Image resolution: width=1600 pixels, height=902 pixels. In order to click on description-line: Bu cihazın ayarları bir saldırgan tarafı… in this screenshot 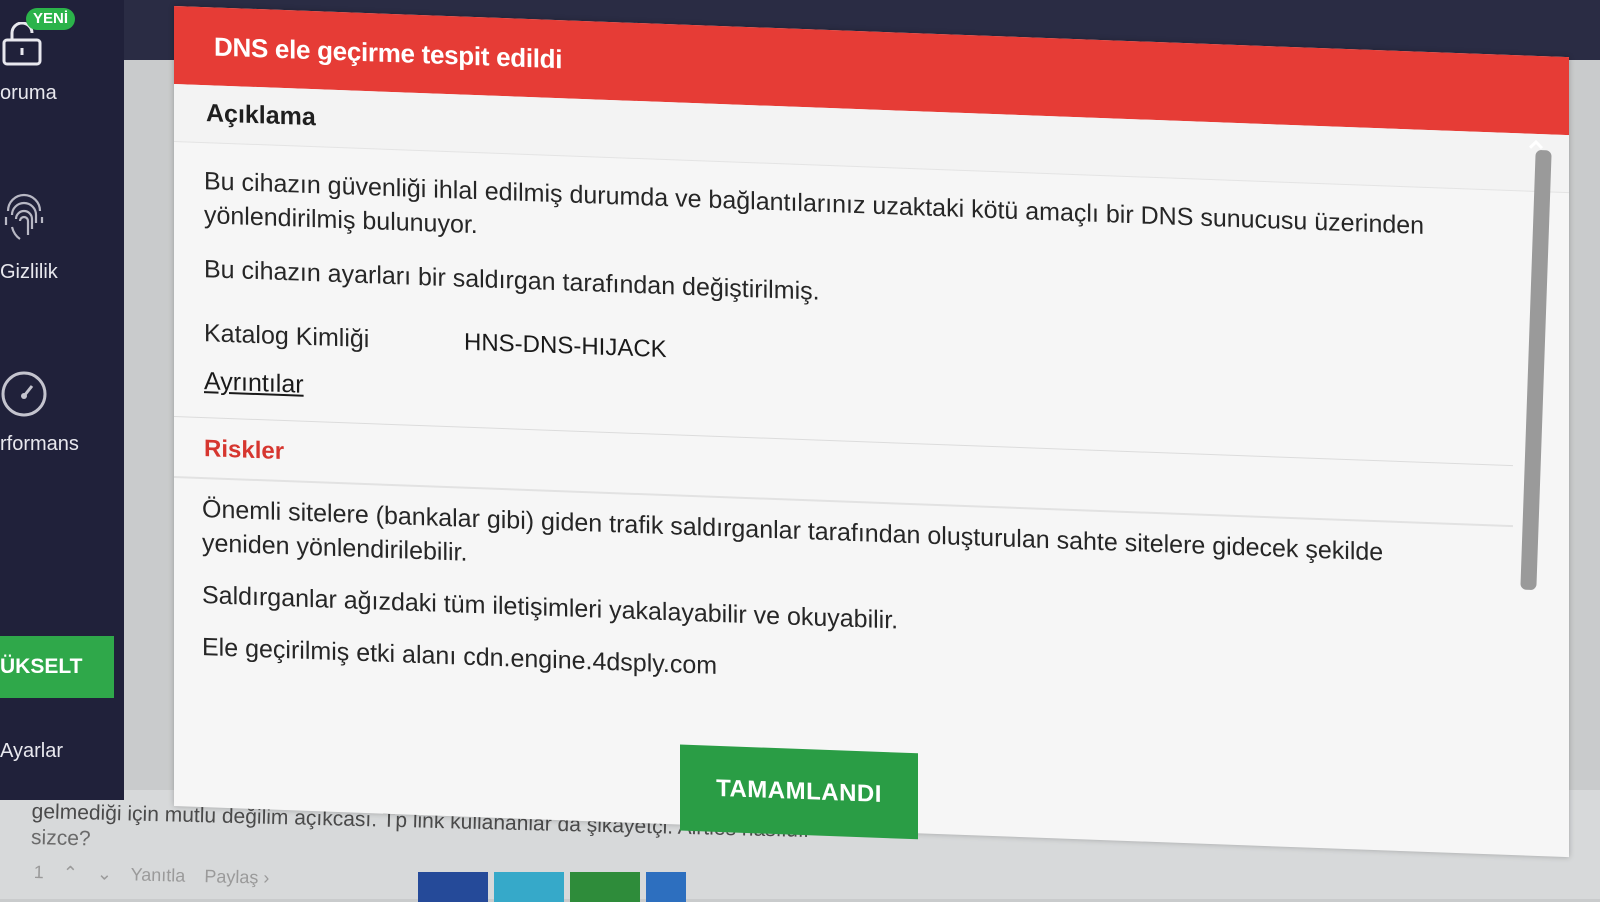, I will do `click(512, 280)`.